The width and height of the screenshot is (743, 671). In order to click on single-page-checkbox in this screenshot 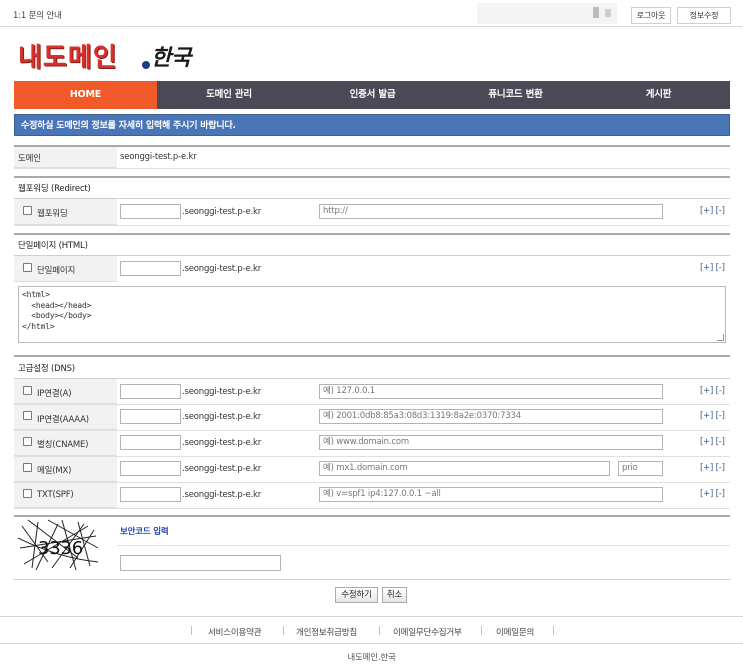, I will do `click(27, 267)`.